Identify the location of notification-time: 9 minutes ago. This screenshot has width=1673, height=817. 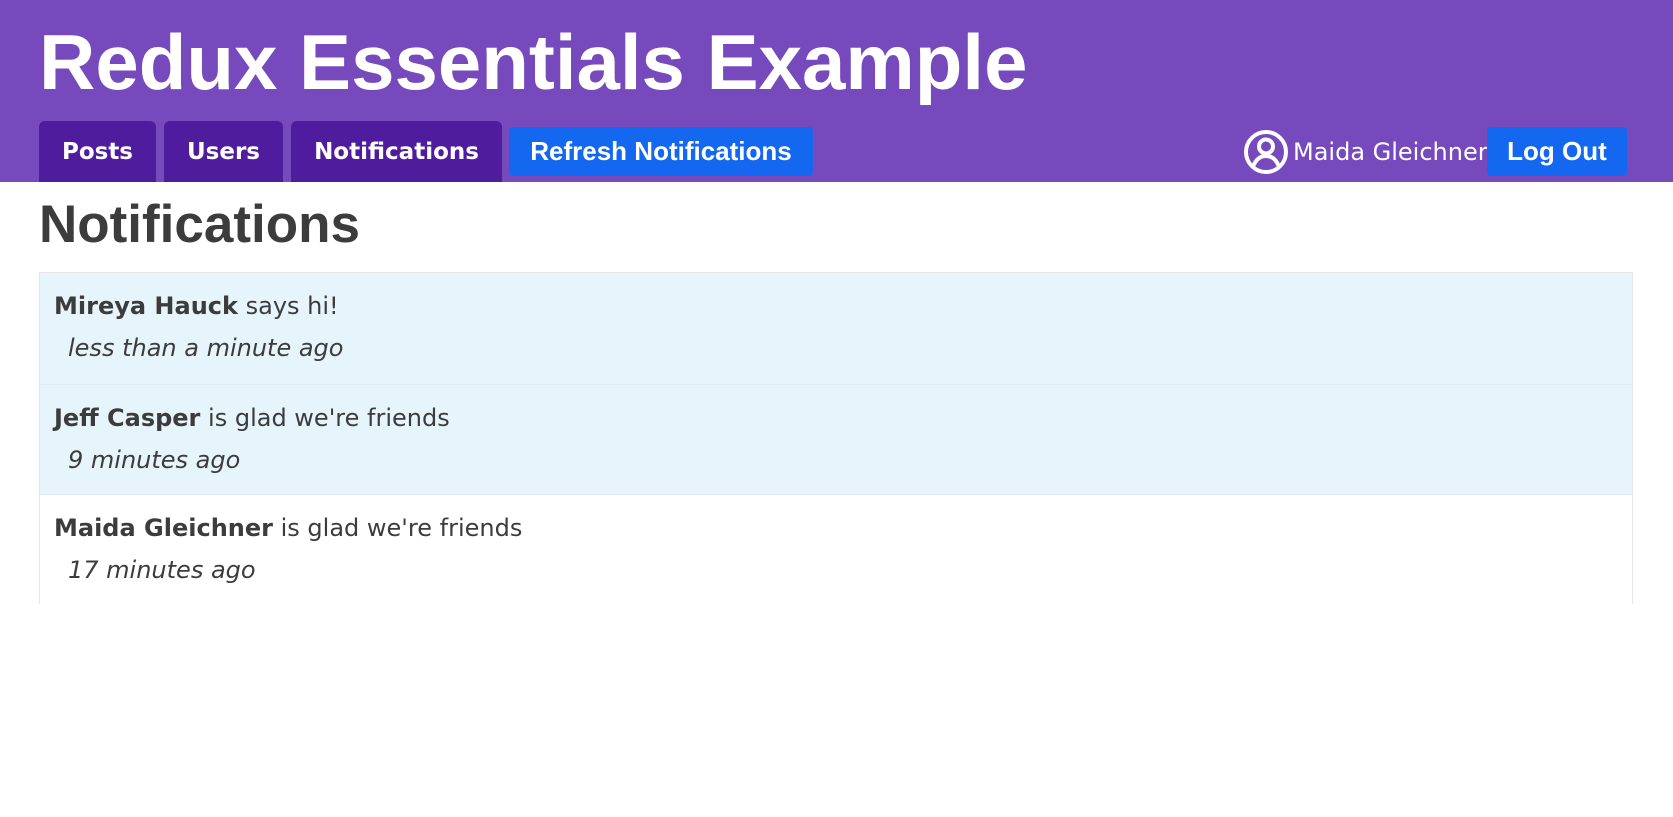
(154, 460).